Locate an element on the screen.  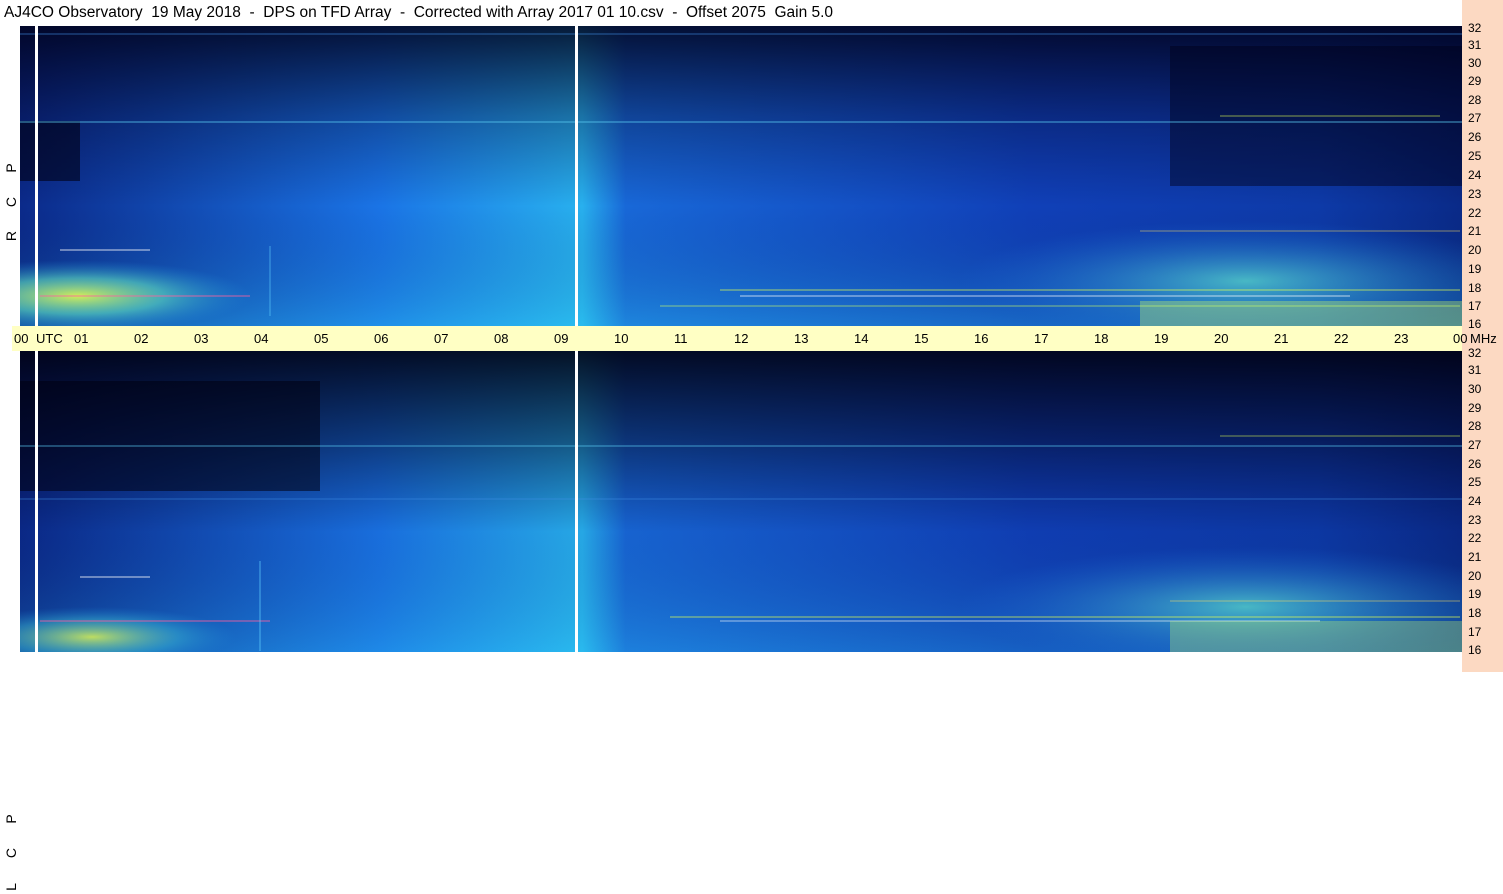
polarization-label-rcp: P C R is located at coordinates (11, 202).